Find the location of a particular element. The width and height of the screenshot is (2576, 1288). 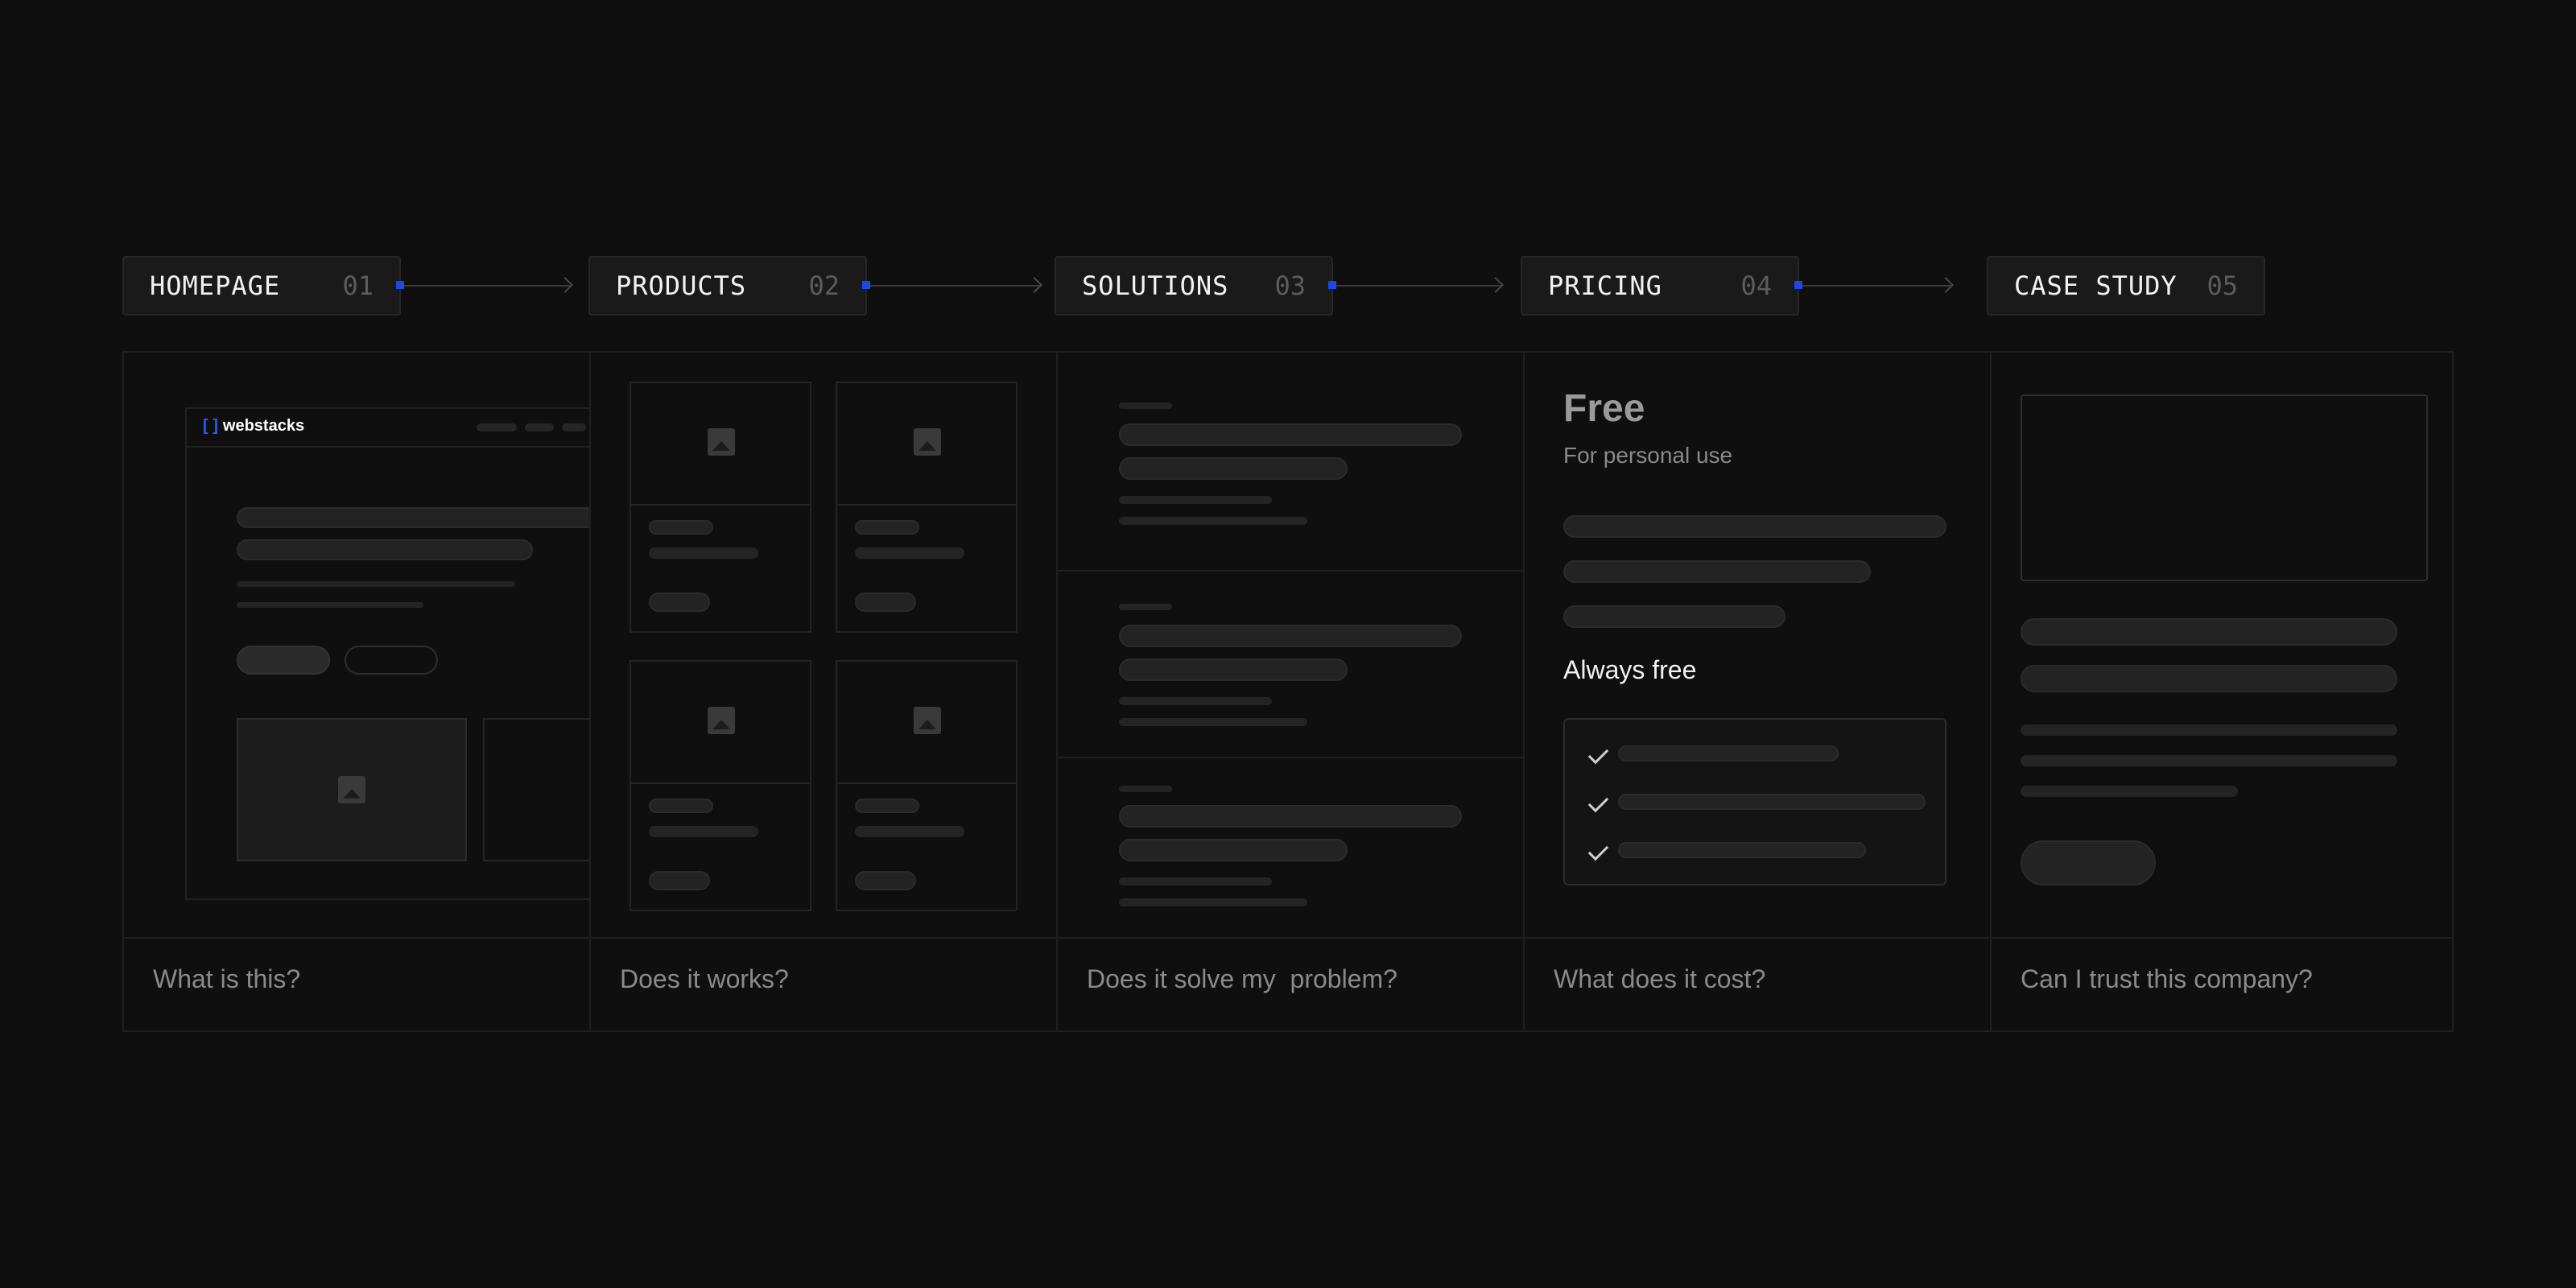

secondary-button-placeholder is located at coordinates (391, 660).